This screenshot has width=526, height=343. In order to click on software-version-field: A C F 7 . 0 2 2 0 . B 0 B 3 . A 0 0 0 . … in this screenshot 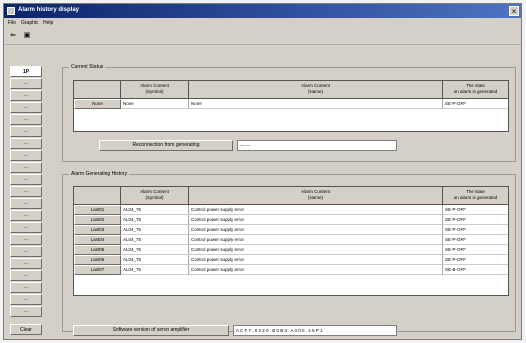, I will do `click(315, 330)`.